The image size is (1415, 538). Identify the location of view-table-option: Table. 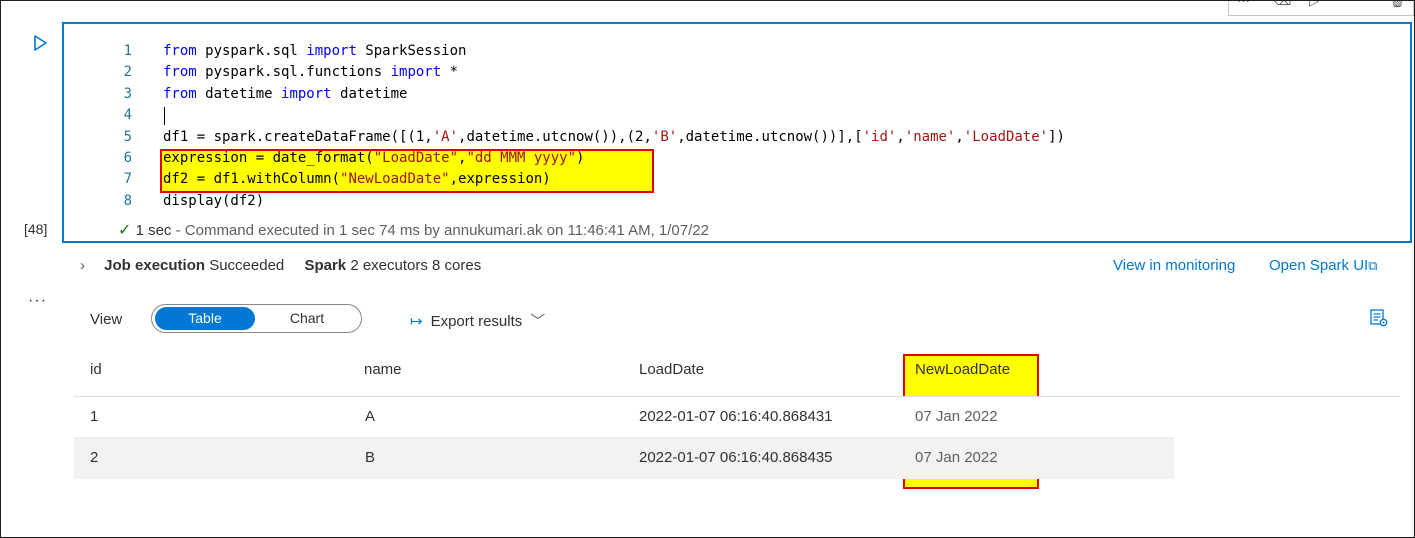
(205, 318).